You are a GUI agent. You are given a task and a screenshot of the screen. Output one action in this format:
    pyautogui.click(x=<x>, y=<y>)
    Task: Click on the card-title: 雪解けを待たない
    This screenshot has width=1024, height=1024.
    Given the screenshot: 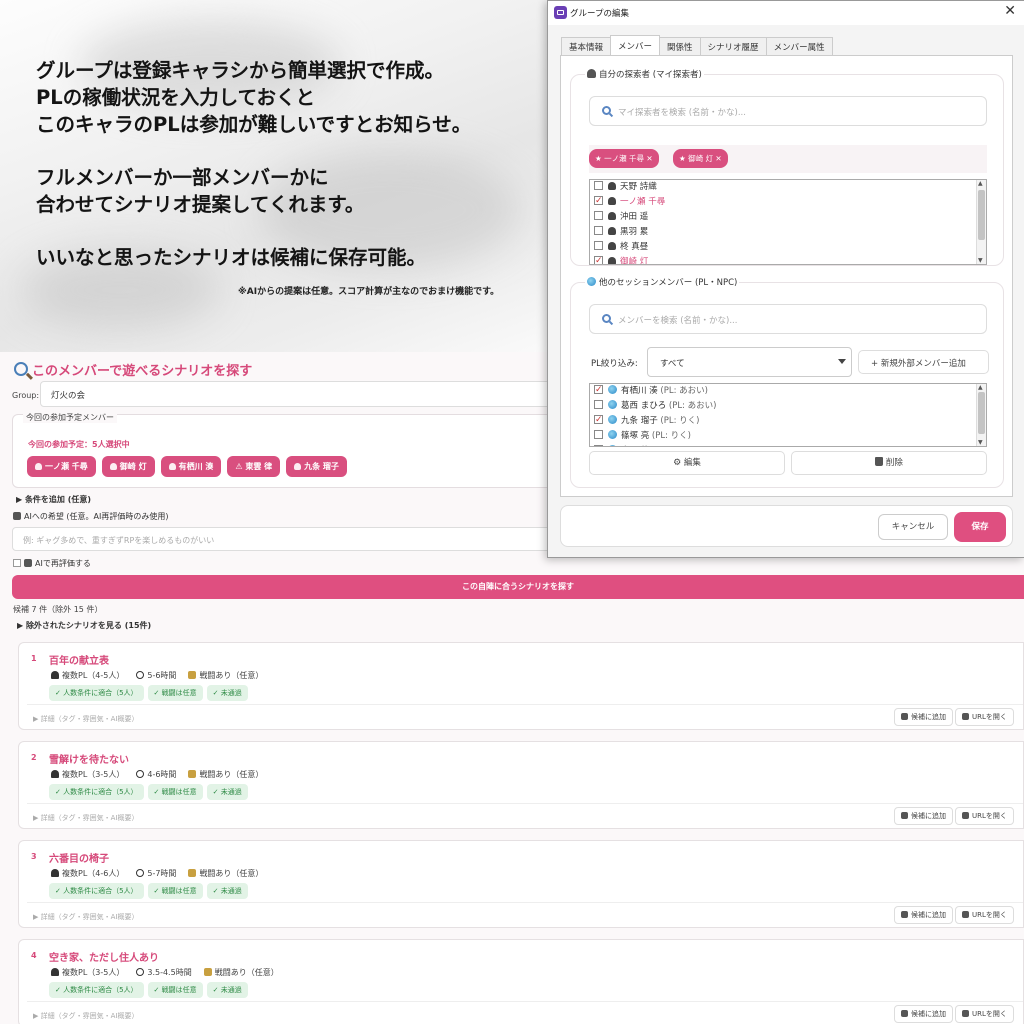 What is the action you would take?
    pyautogui.click(x=89, y=758)
    